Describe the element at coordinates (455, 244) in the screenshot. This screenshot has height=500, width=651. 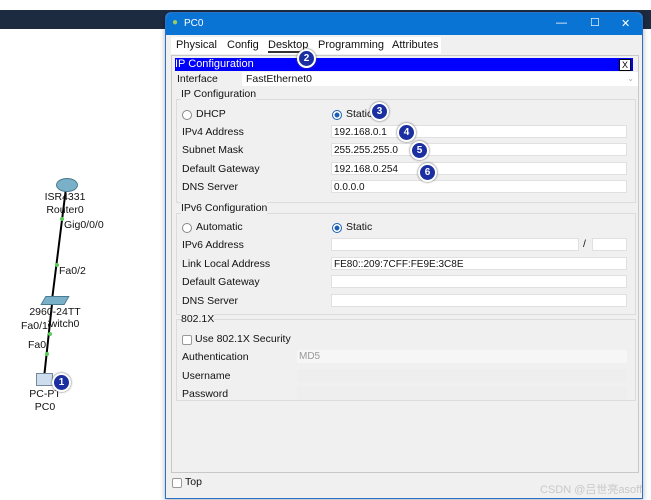
I see `ipv6-address-input` at that location.